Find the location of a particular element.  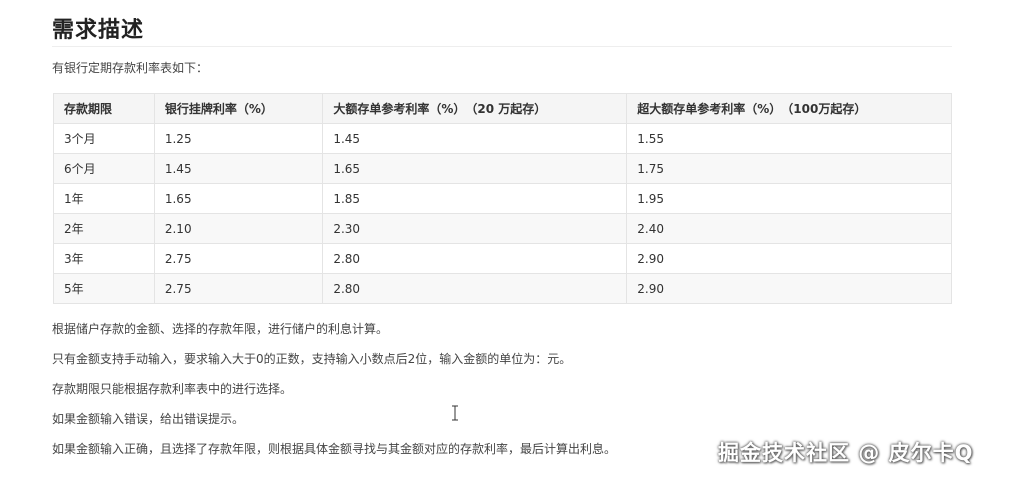

header-term: 存款期限 is located at coordinates (104, 108).